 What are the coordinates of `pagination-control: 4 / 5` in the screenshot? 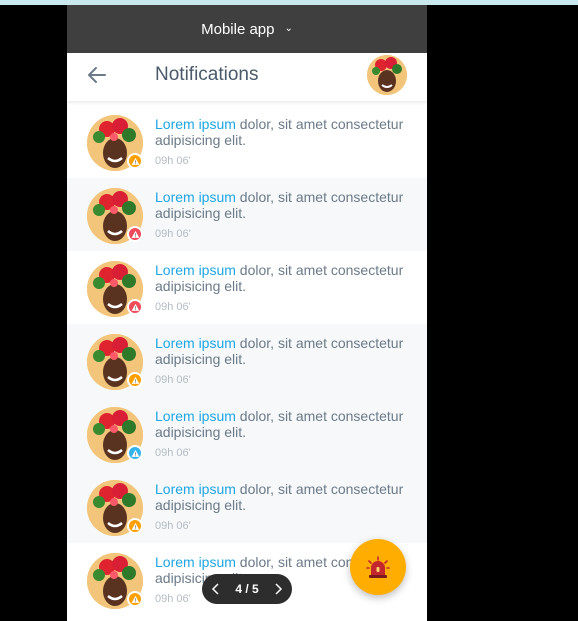 It's located at (247, 589).